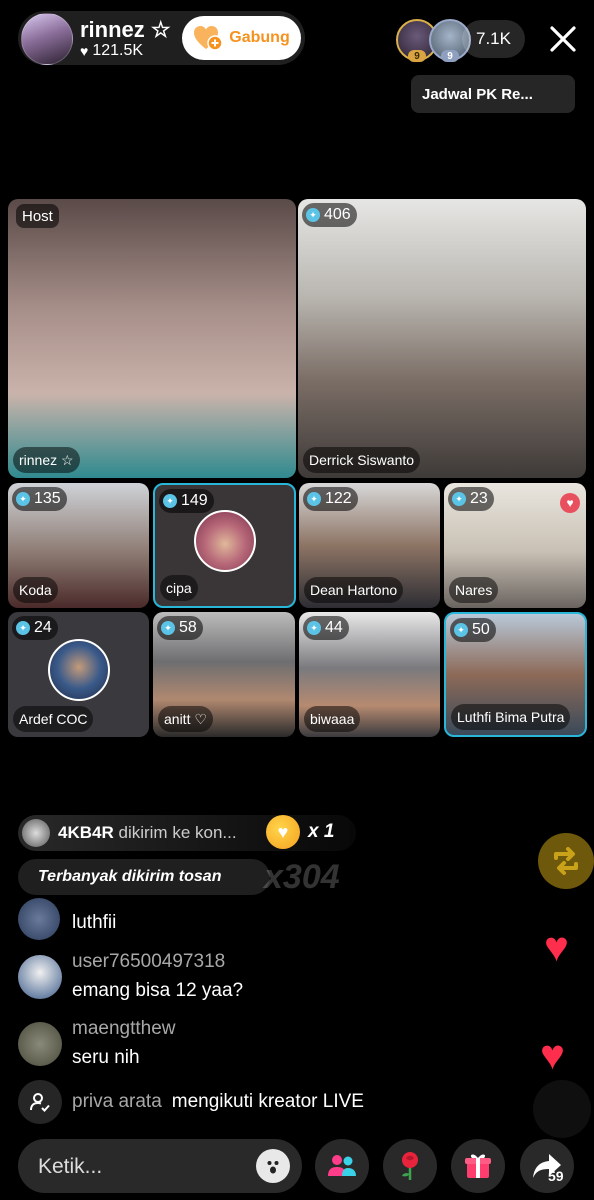  Describe the element at coordinates (321, 831) in the screenshot. I see `gift-count: x 1` at that location.